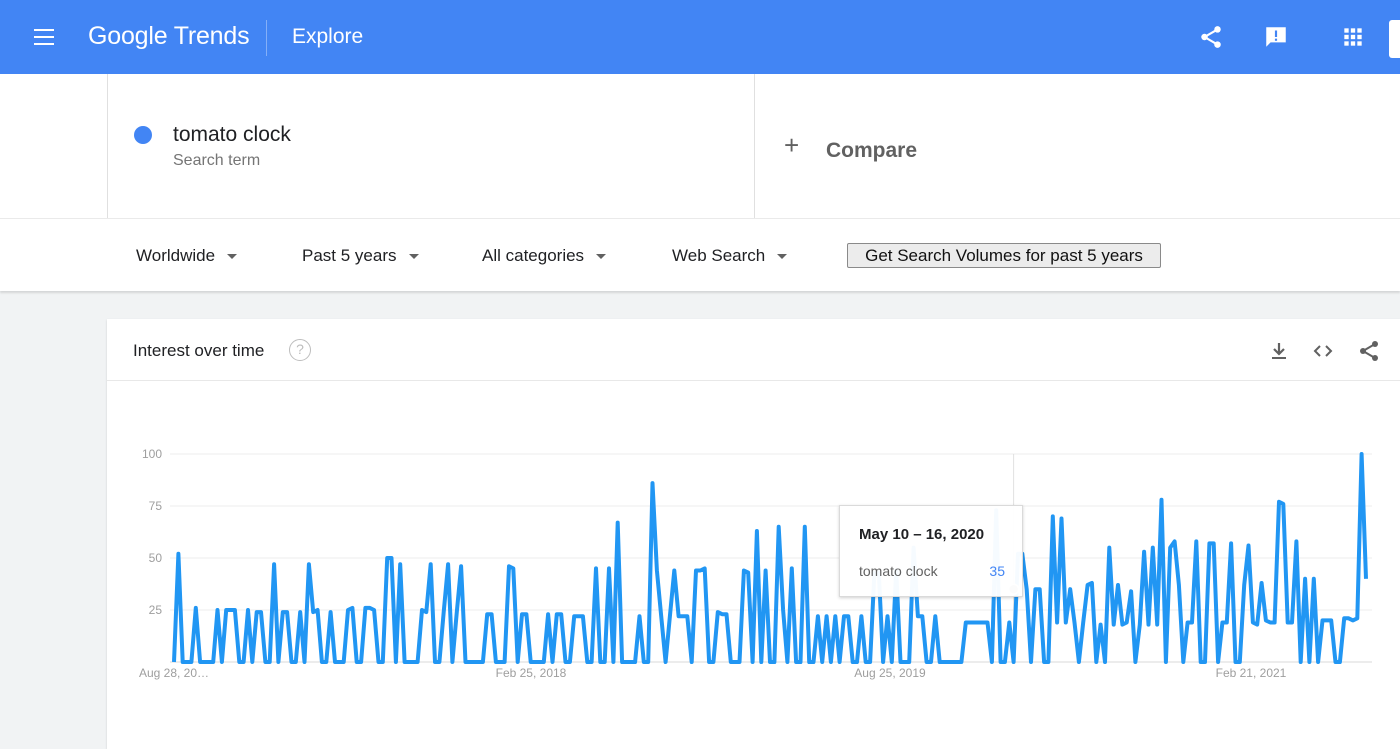 This screenshot has height=749, width=1400. What do you see at coordinates (1251, 673) in the screenshot?
I see `x-tick-label: Feb 21, 2021` at bounding box center [1251, 673].